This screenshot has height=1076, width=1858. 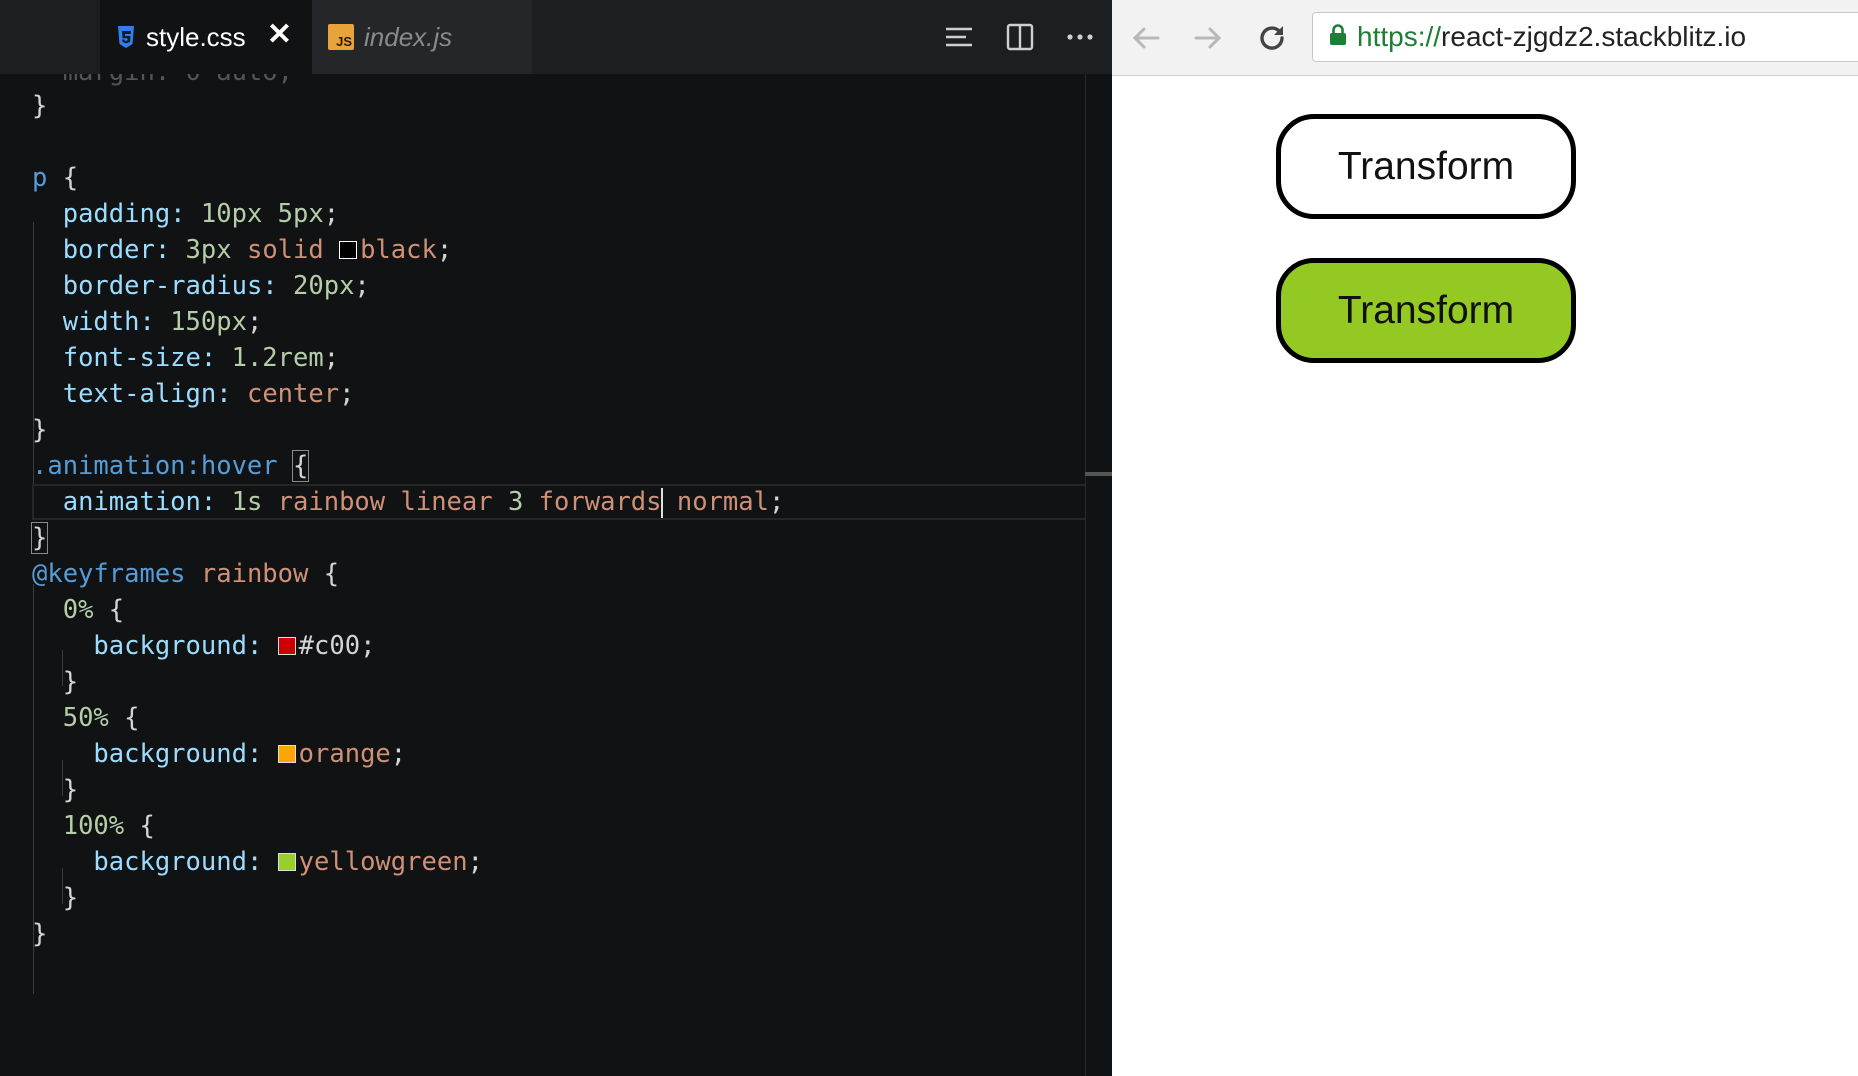 I want to click on code-line: @keyframes rainbow {, so click(x=186, y=574).